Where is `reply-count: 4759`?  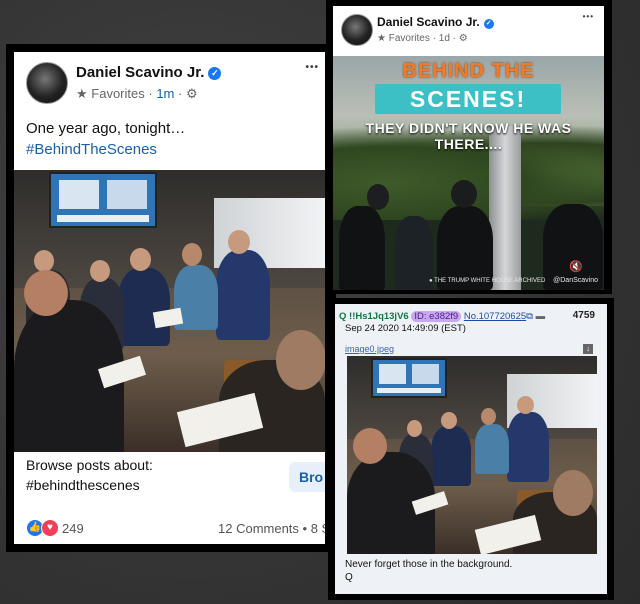
reply-count: 4759 is located at coordinates (583, 315).